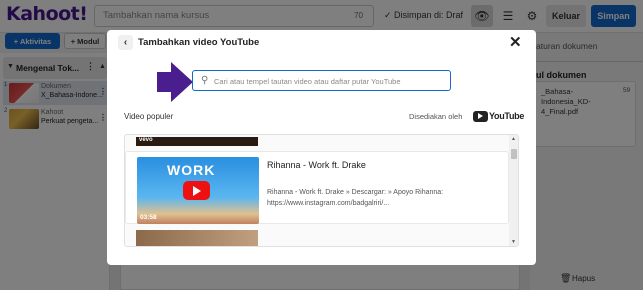  I want to click on video-thumbnail: WORK 03:58, so click(198, 190).